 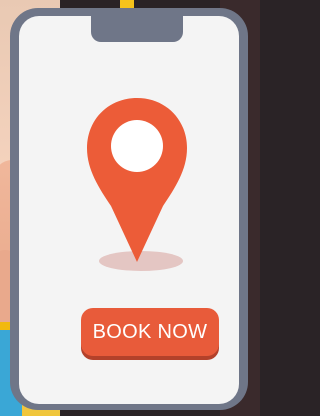 I want to click on phone-notch, so click(x=137, y=29).